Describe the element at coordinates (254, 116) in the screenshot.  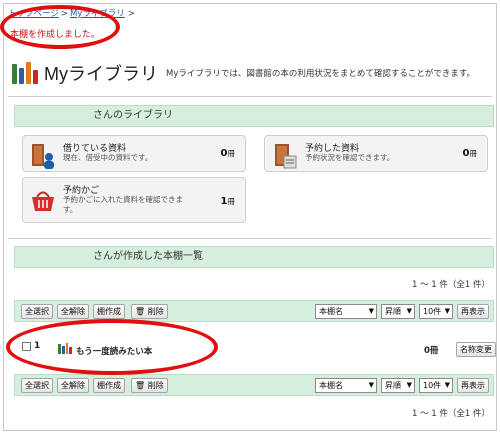
I see `library-section-heading: さんのライブラリ` at that location.